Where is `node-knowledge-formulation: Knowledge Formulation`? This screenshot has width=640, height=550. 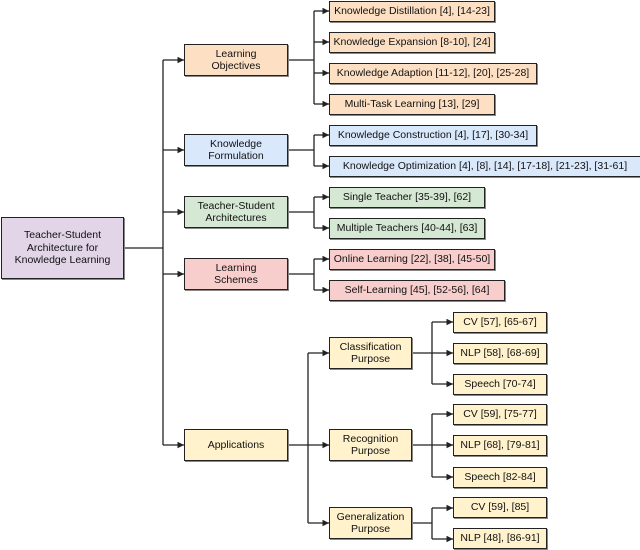
node-knowledge-formulation: Knowledge Formulation is located at coordinates (236, 150).